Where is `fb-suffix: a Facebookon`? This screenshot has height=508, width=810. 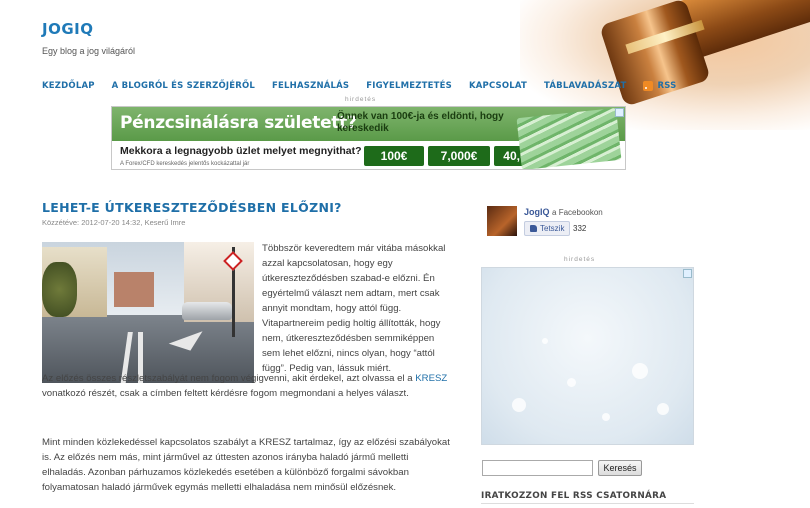 fb-suffix: a Facebookon is located at coordinates (577, 212).